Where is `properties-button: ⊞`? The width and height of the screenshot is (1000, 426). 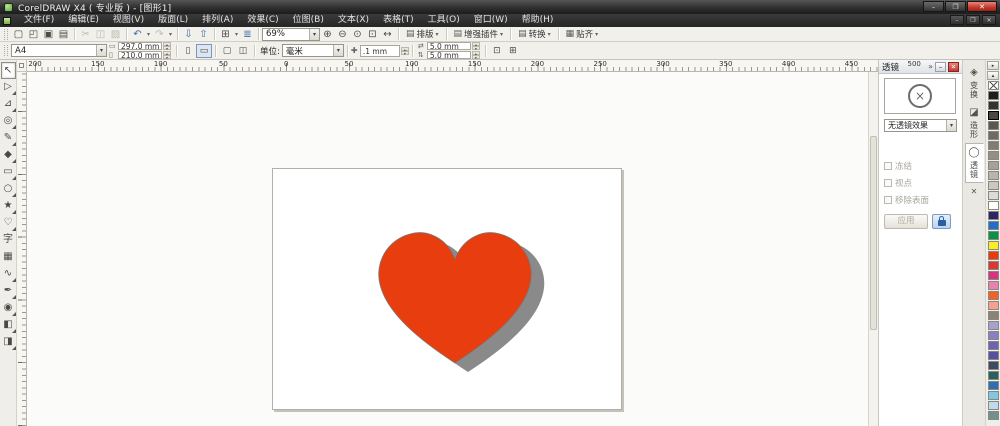 properties-button: ⊞ is located at coordinates (513, 51).